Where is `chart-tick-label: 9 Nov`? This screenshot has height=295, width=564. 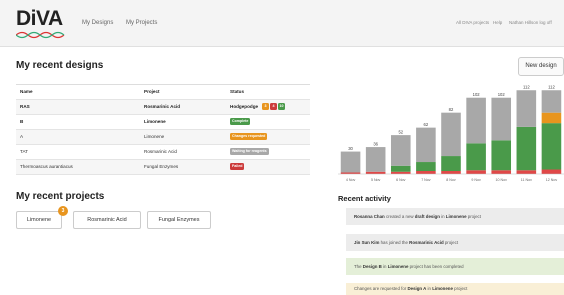 chart-tick-label: 9 Nov is located at coordinates (476, 180).